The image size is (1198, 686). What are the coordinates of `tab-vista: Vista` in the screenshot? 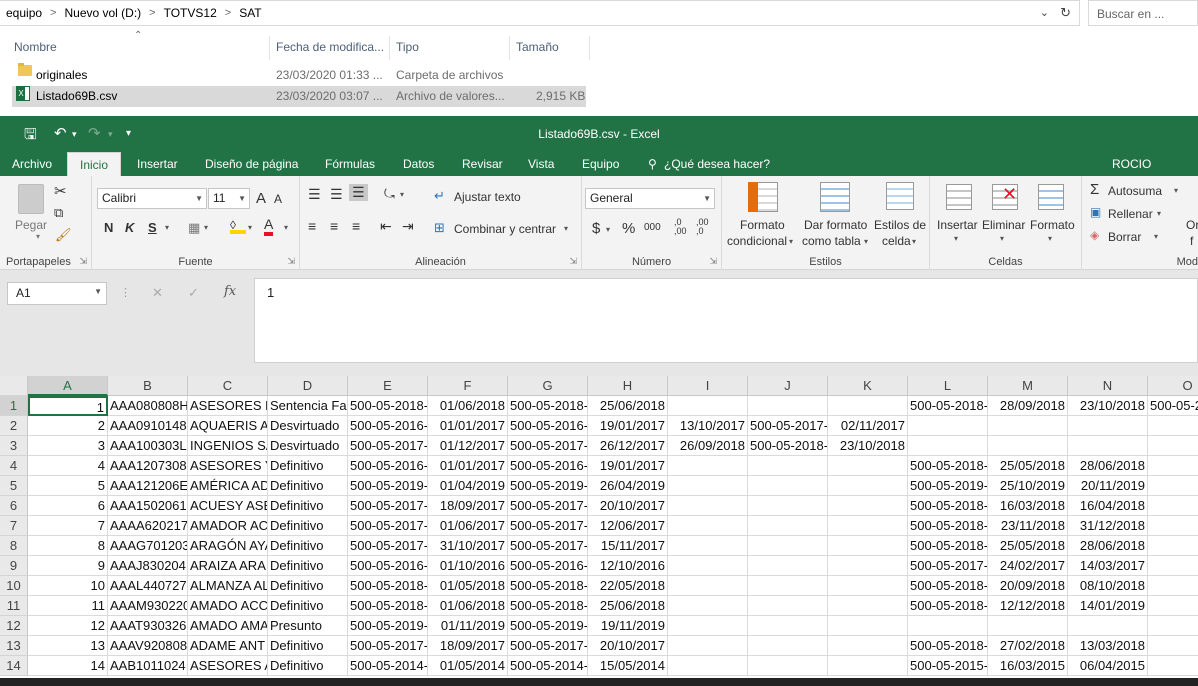 It's located at (541, 164).